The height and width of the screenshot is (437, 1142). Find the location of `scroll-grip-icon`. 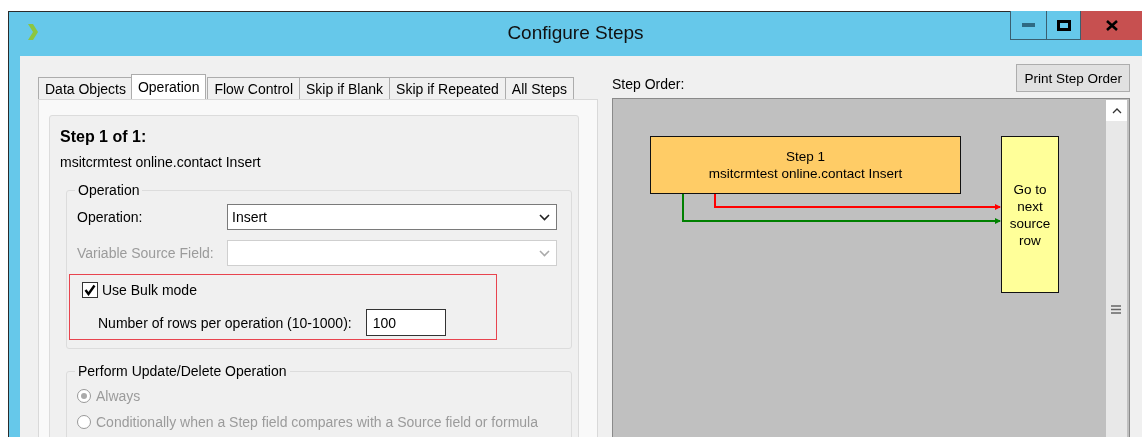

scroll-grip-icon is located at coordinates (1116, 309).